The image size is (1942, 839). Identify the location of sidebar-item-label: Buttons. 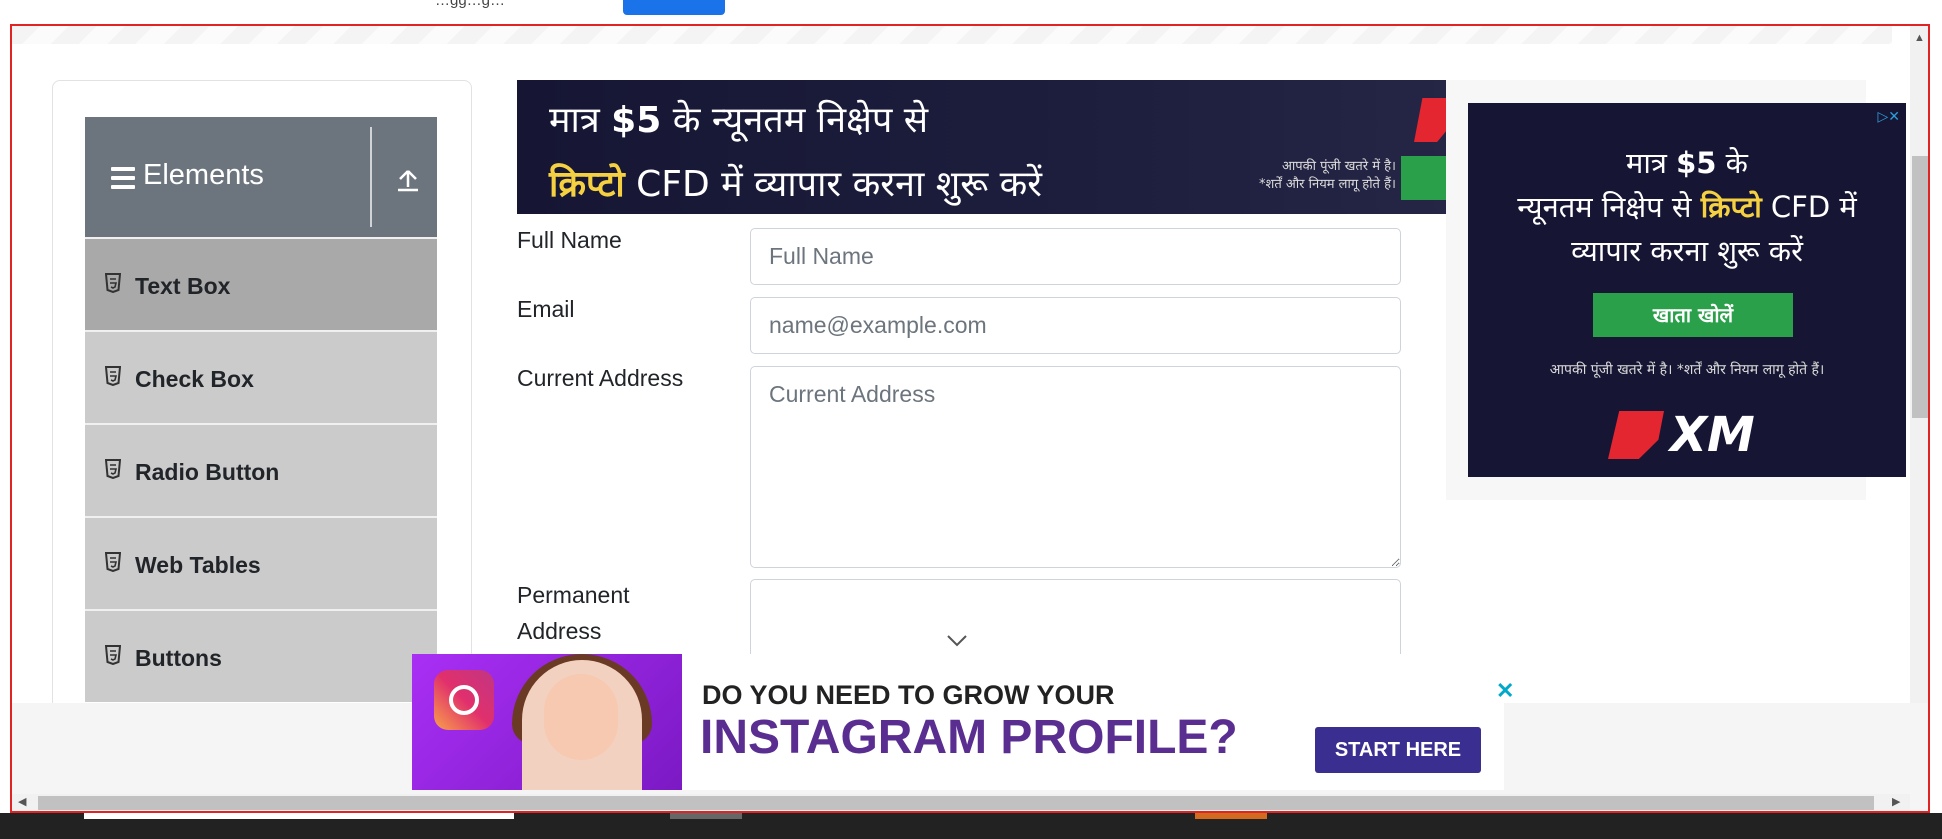
(178, 658).